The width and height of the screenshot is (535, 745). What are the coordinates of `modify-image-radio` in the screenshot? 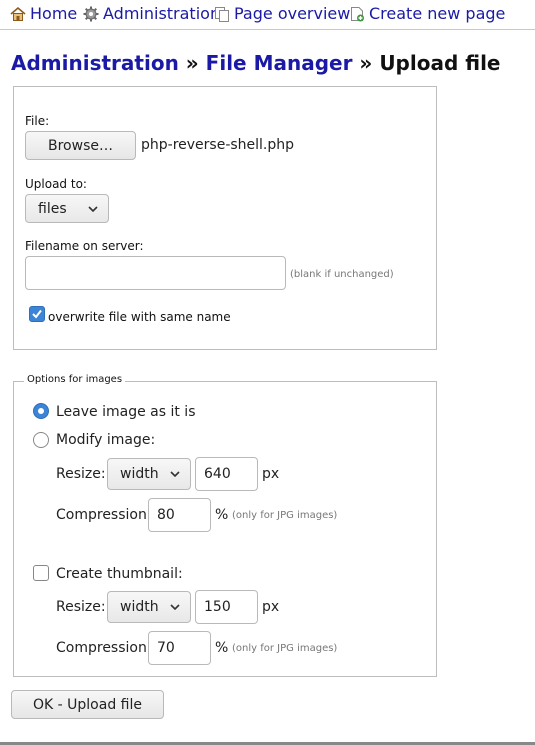 It's located at (41, 440).